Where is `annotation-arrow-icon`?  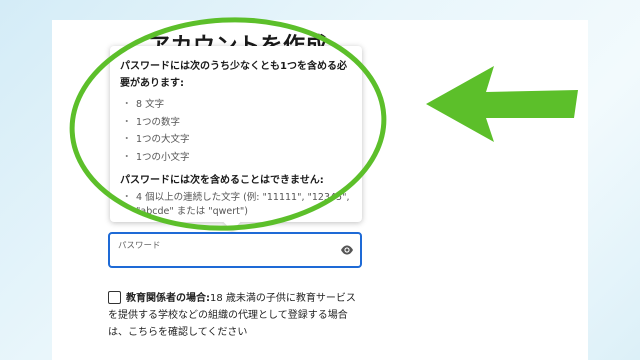 annotation-arrow-icon is located at coordinates (502, 104).